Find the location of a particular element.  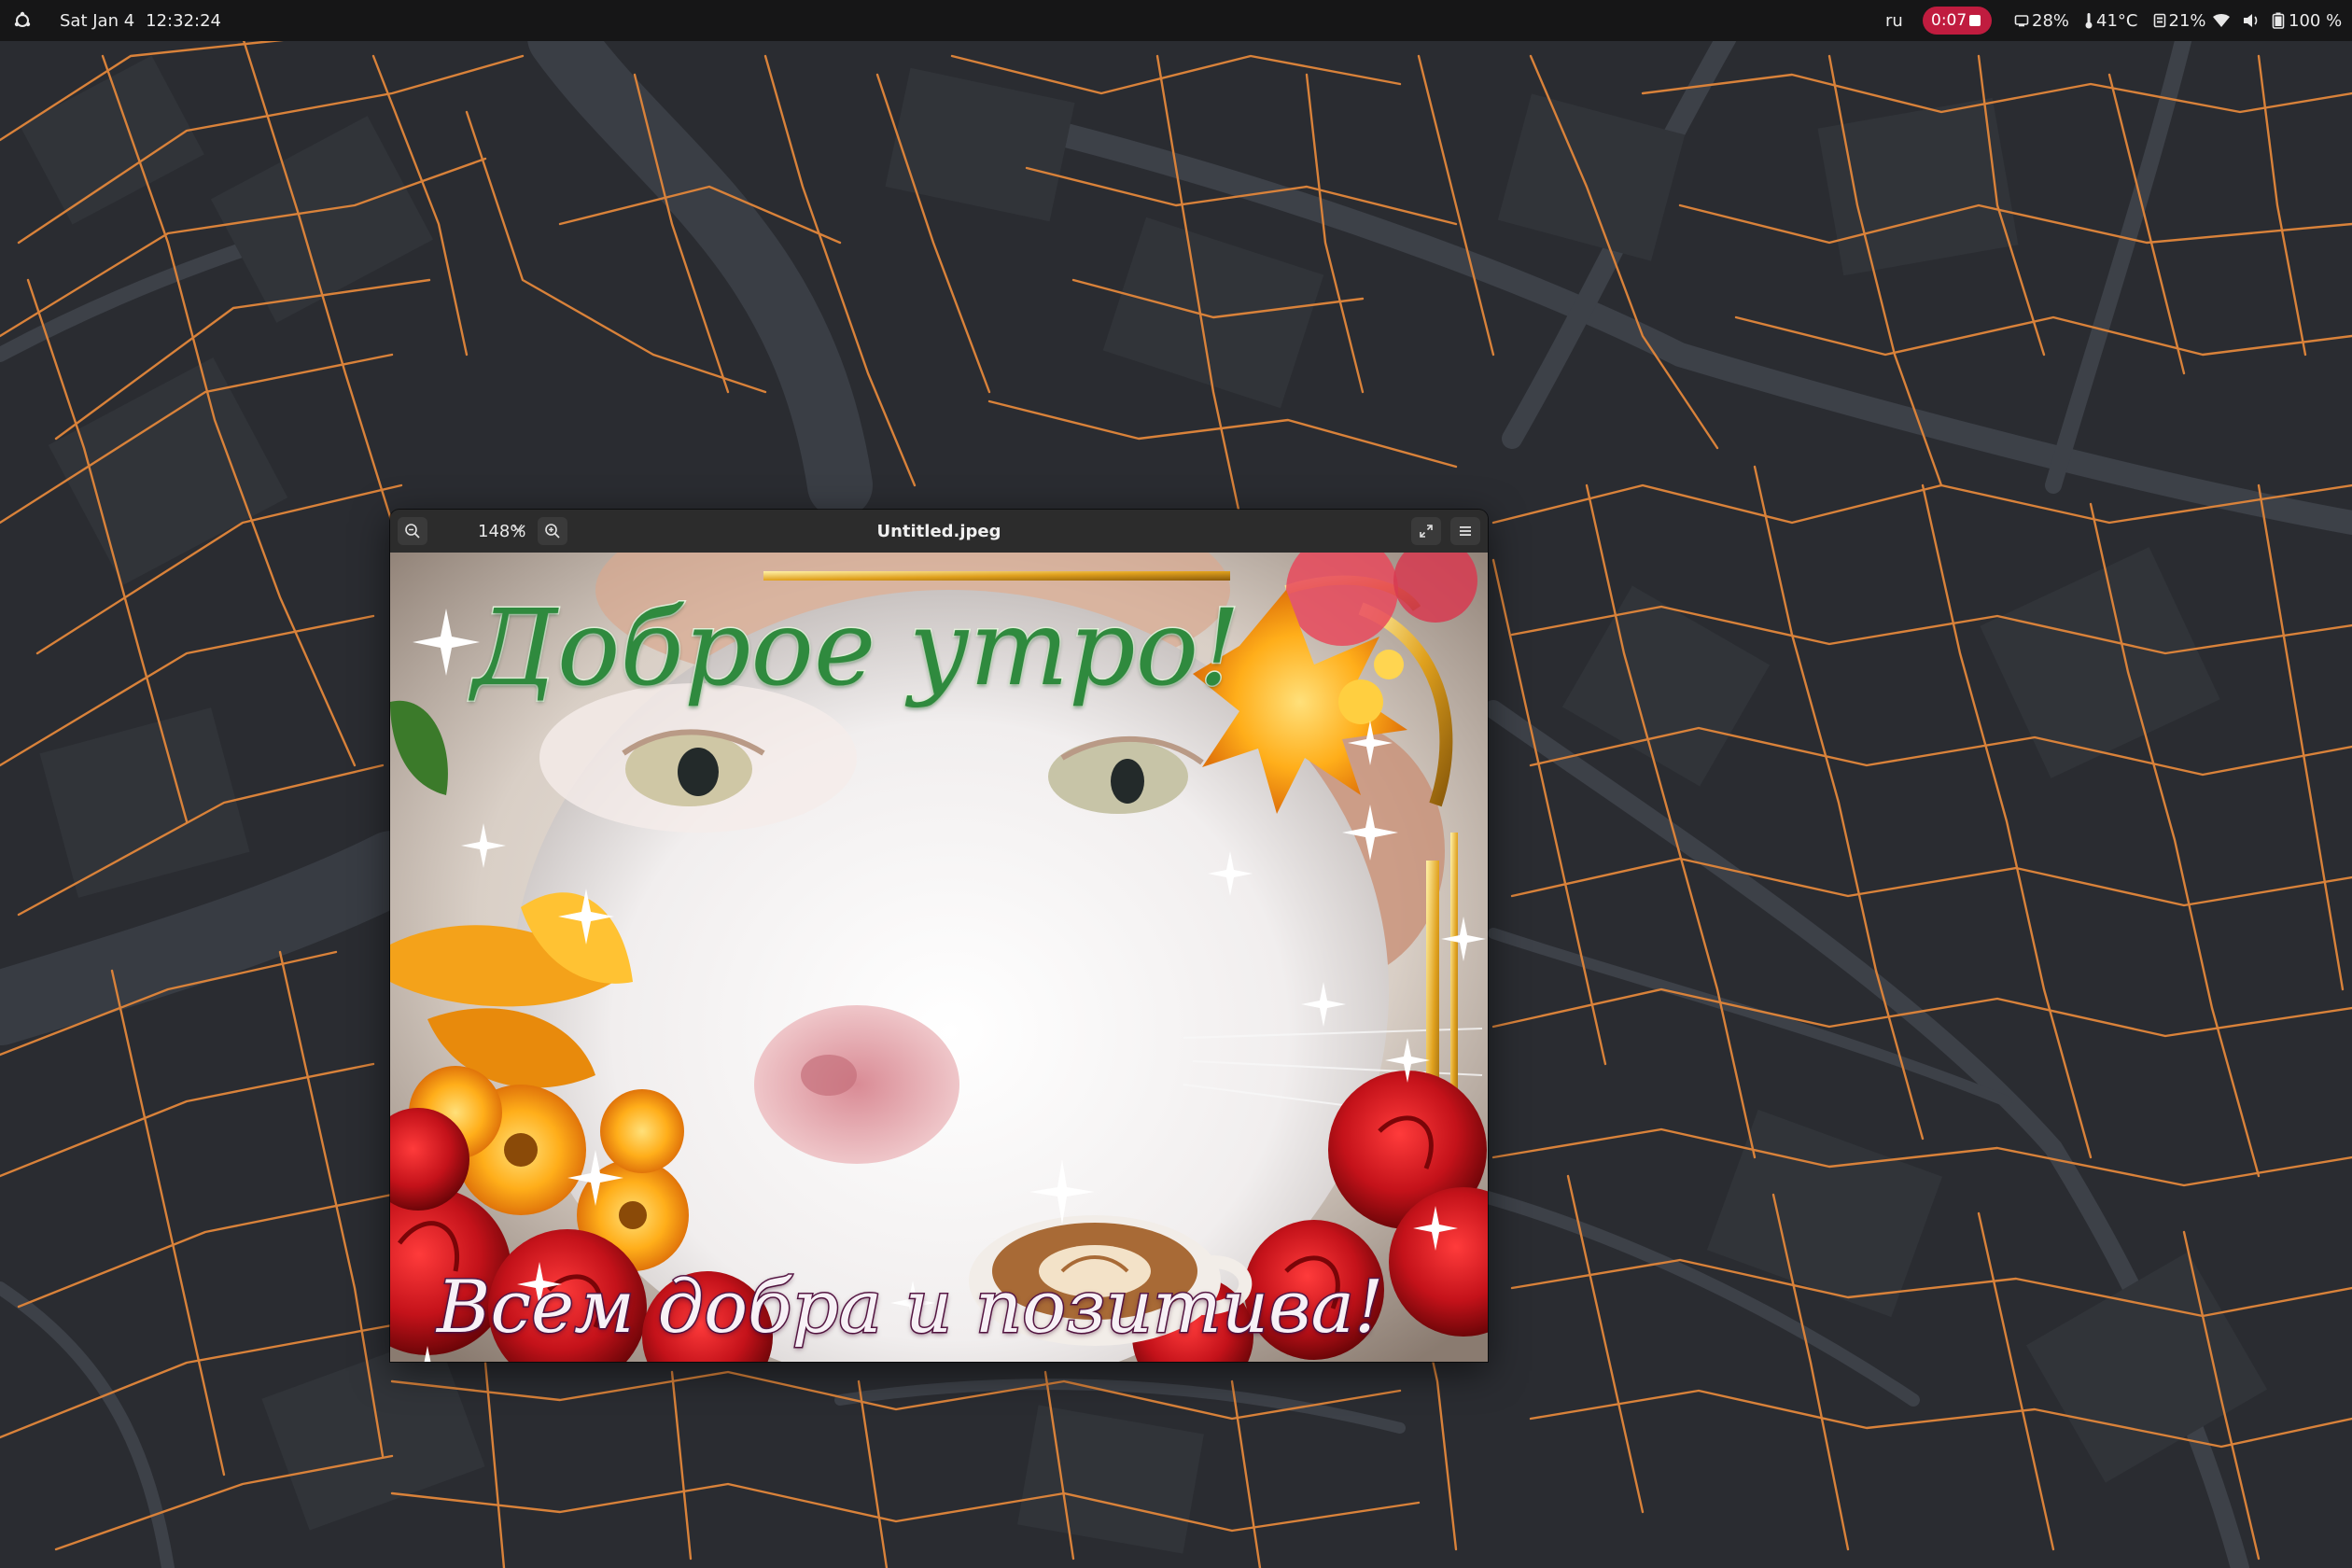

hamburger-menu-icon is located at coordinates (1465, 531).